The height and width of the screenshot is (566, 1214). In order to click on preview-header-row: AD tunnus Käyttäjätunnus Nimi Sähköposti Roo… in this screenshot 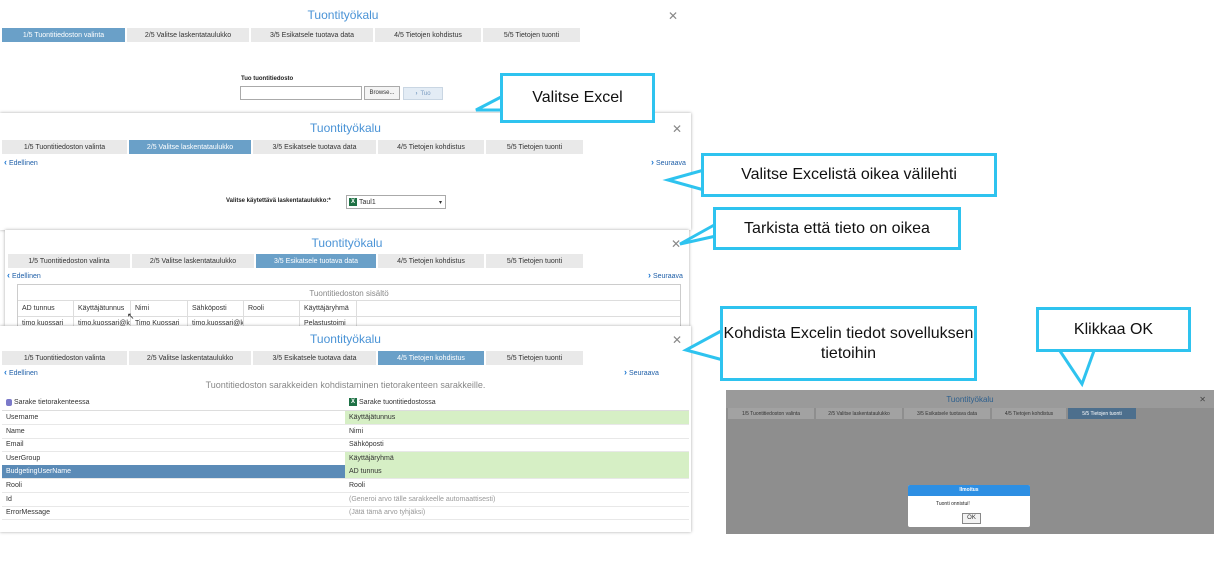, I will do `click(349, 309)`.